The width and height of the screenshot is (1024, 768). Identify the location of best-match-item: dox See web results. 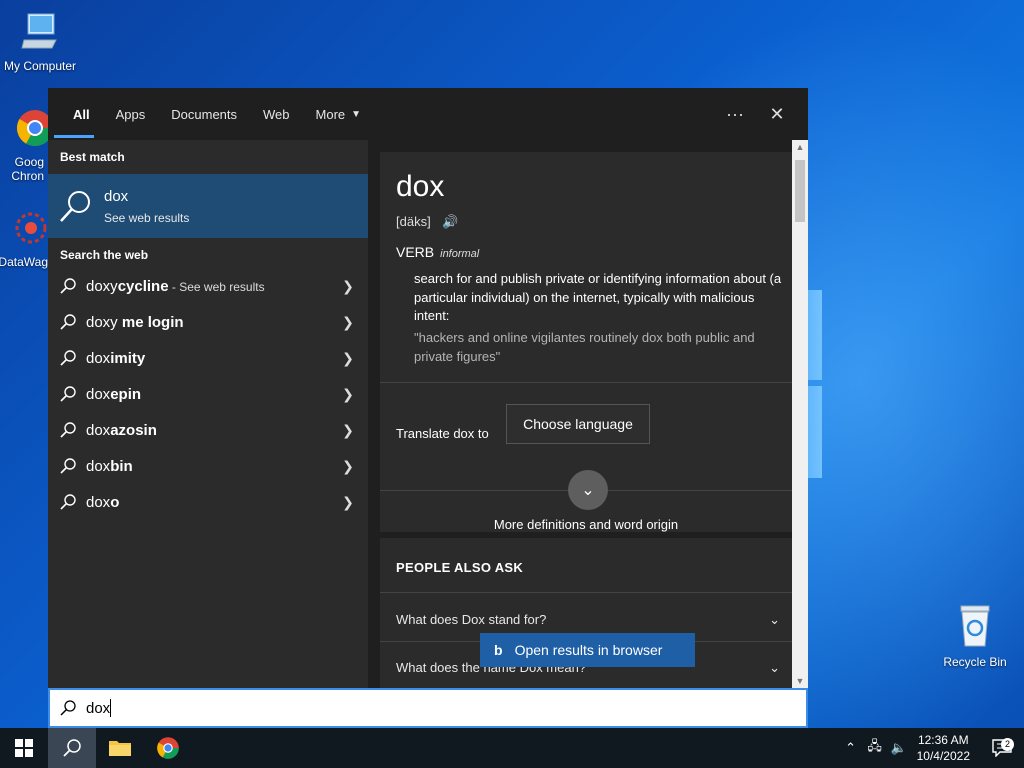
(208, 206).